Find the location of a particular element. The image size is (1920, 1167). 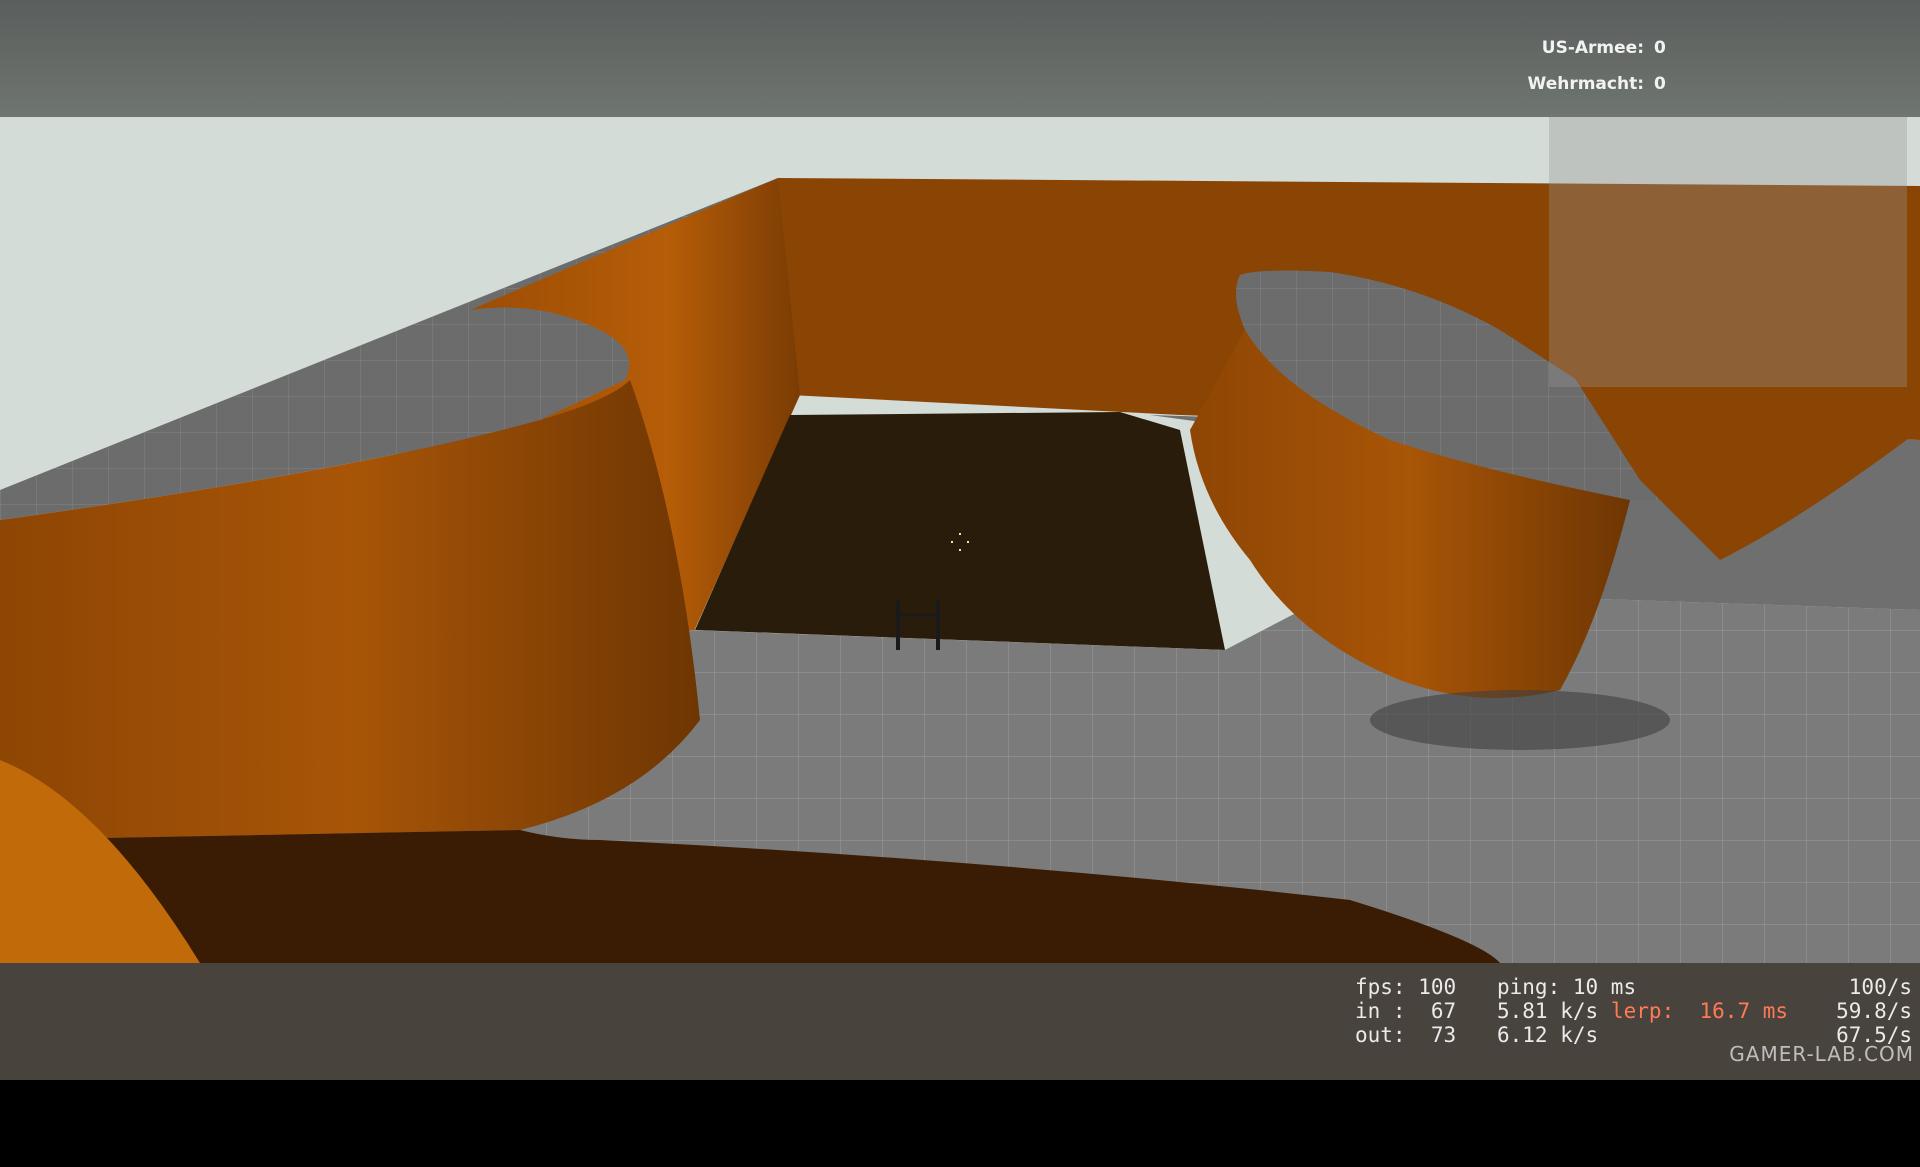

ping-label: ping: is located at coordinates (1529, 987).